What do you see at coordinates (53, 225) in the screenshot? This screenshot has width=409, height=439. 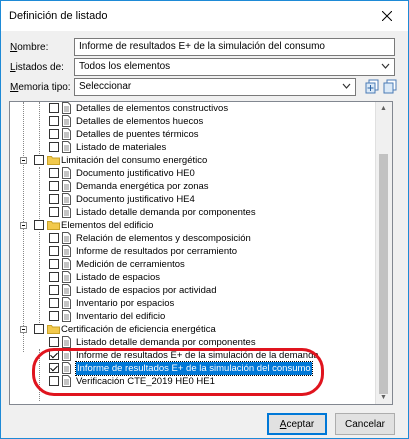 I see `folder-icon` at bounding box center [53, 225].